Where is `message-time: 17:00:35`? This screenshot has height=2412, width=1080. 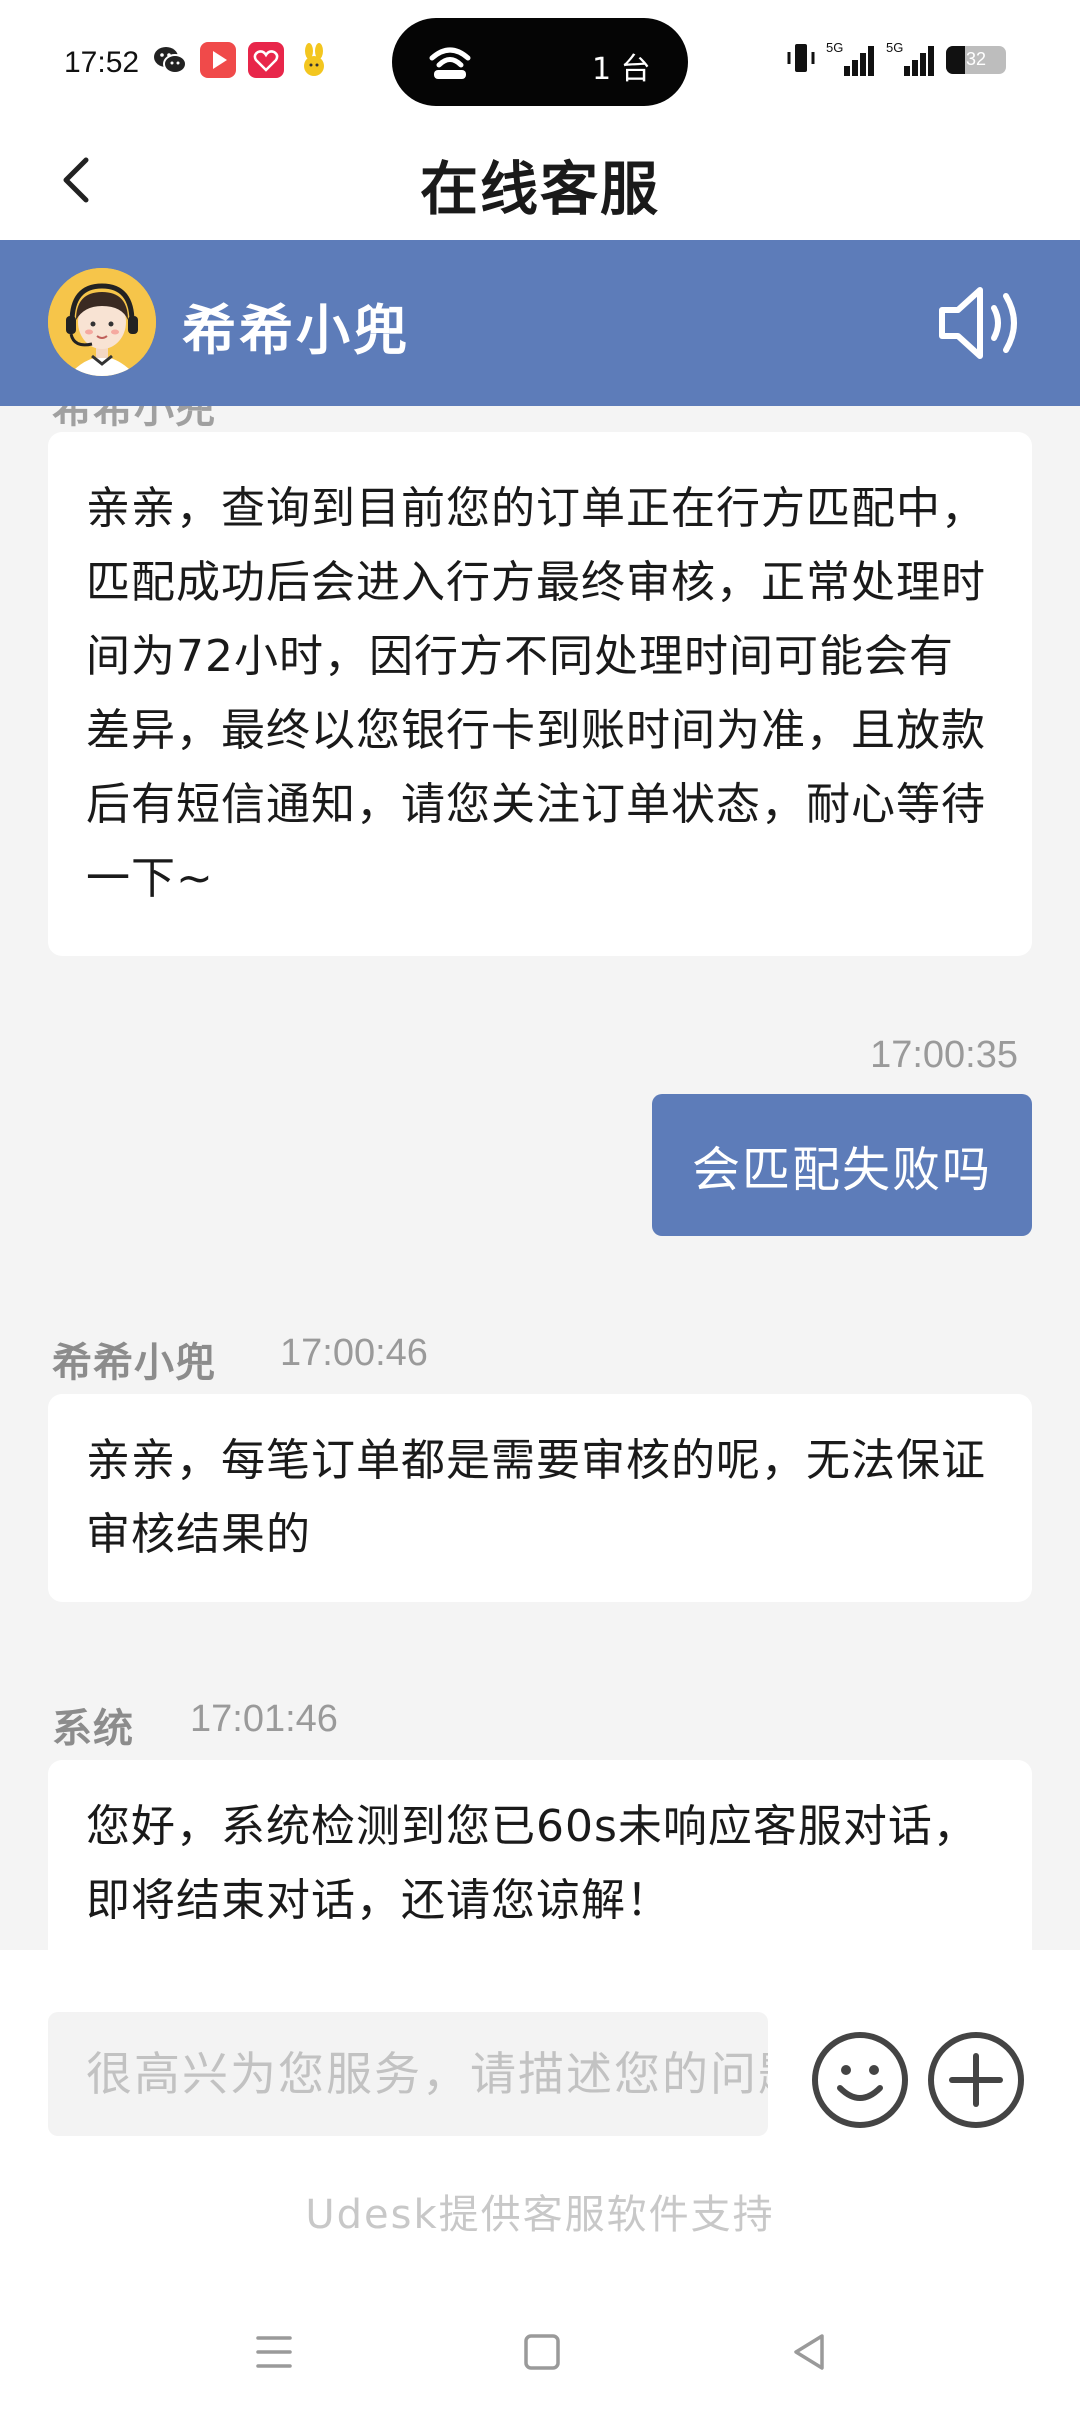
message-time: 17:00:35 is located at coordinates (944, 1055).